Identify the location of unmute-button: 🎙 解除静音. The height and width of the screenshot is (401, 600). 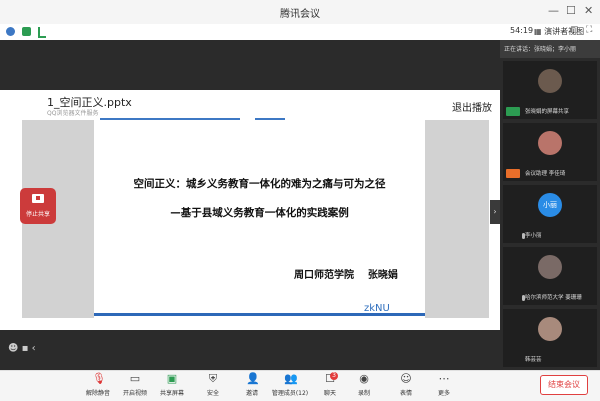
(98, 387).